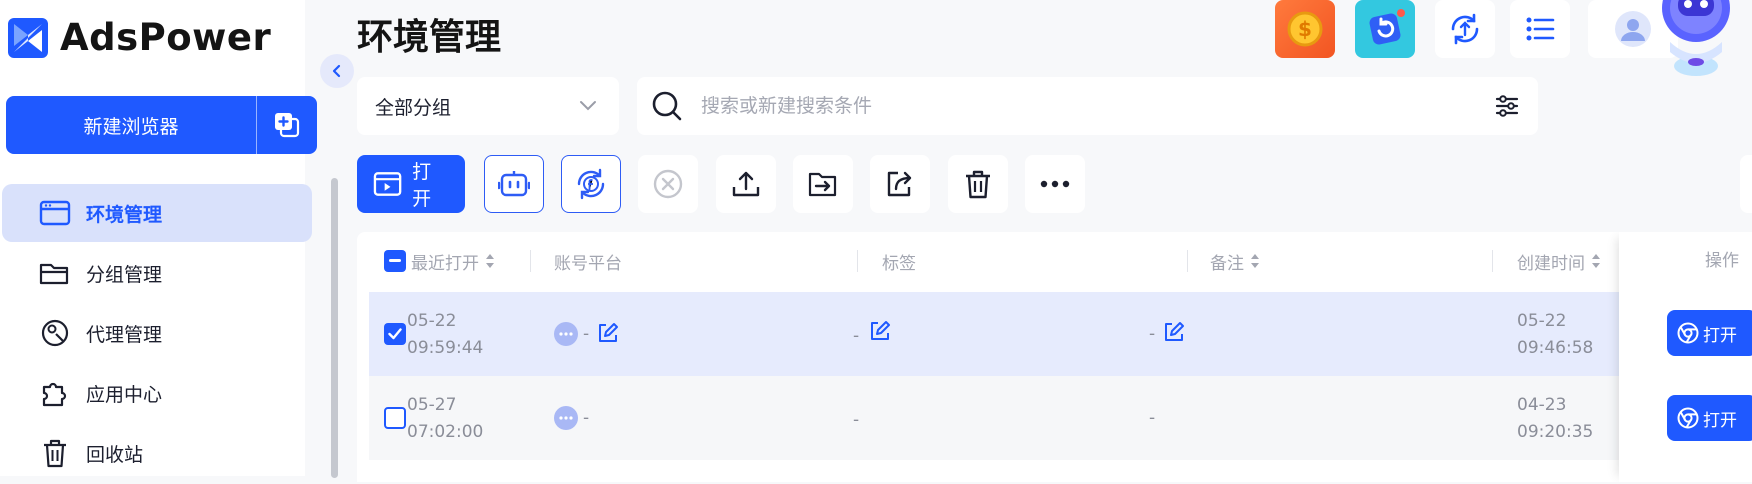  I want to click on assistant-robot-icon, so click(1696, 50).